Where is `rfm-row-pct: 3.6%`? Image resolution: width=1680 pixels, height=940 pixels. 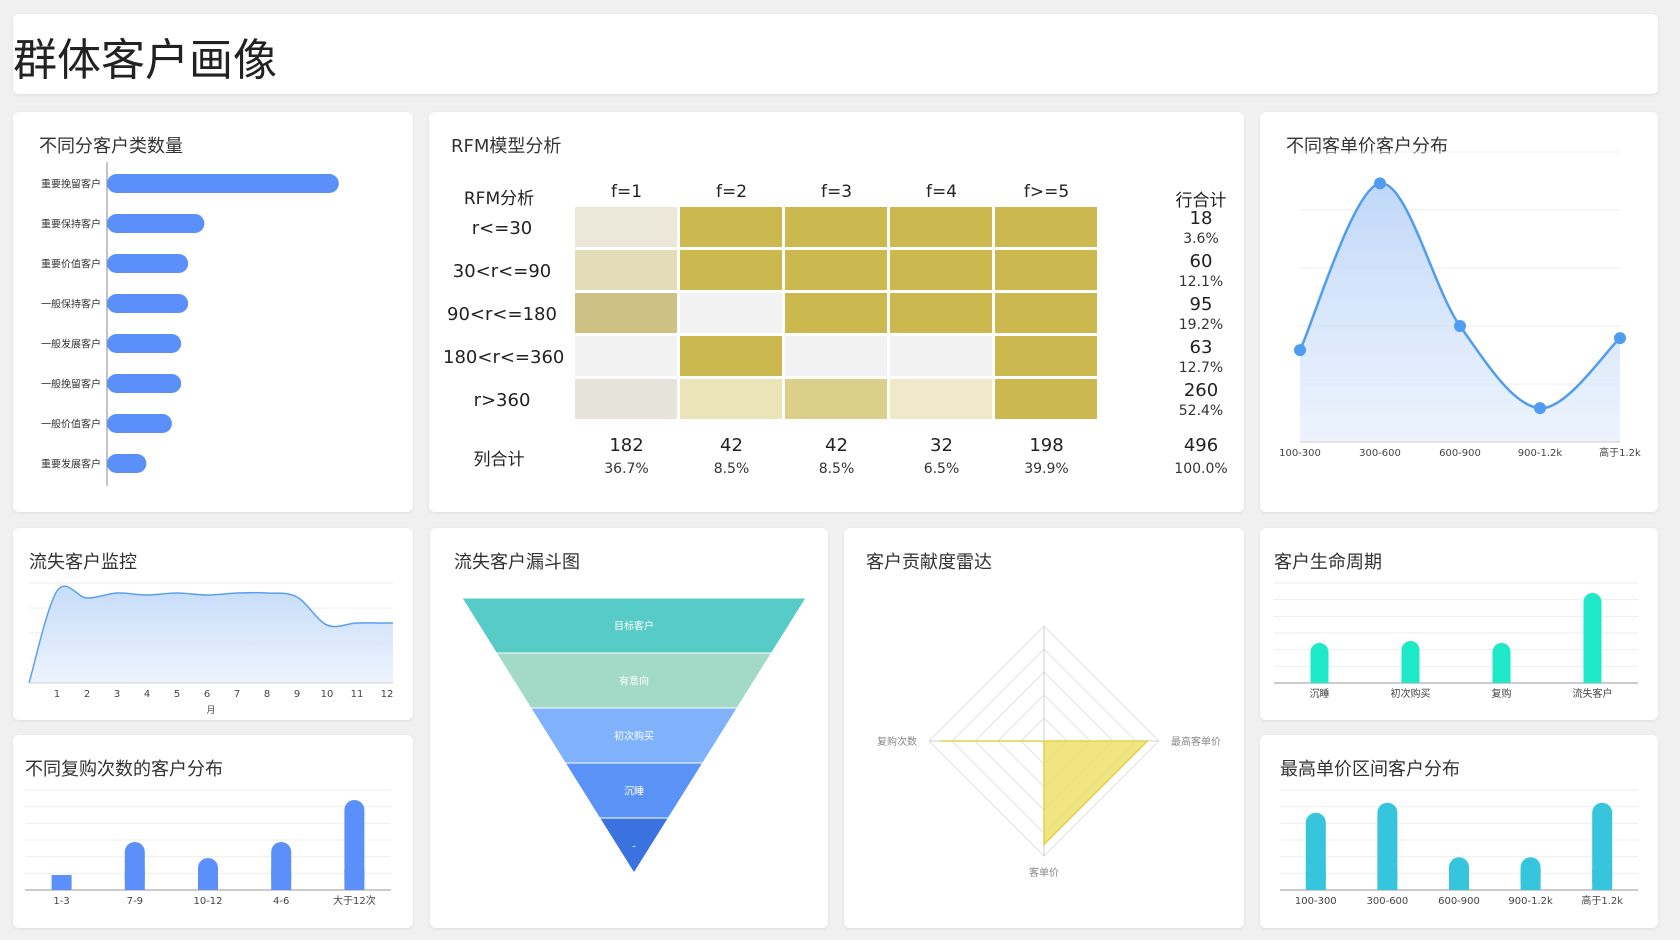
rfm-row-pct: 3.6% is located at coordinates (1201, 239).